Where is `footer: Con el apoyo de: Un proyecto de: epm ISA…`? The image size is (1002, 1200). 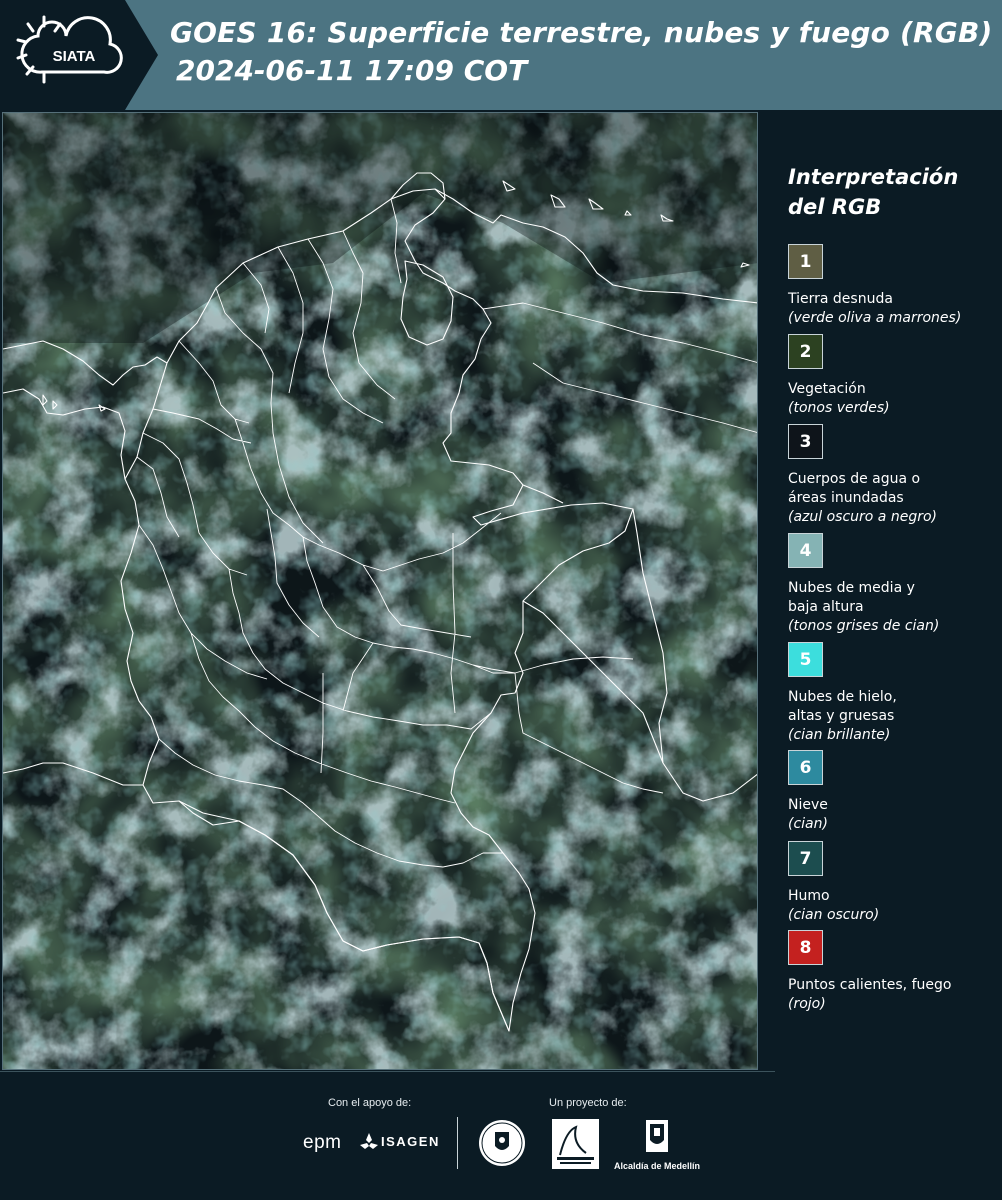
footer: Con el apoyo de: Un proyecto de: epm ISA… is located at coordinates (501, 1135).